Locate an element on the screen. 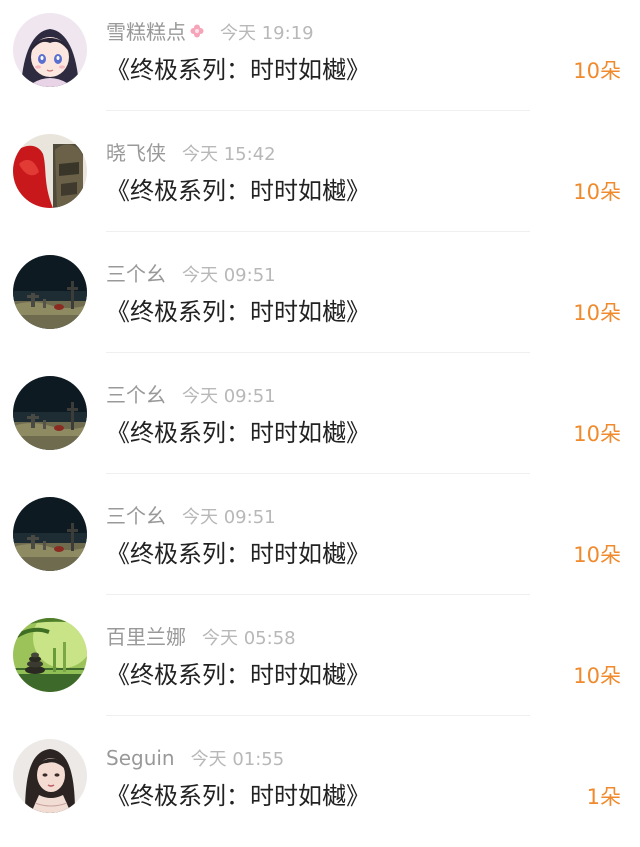 The height and width of the screenshot is (847, 640). username: Seguin is located at coordinates (140, 758).